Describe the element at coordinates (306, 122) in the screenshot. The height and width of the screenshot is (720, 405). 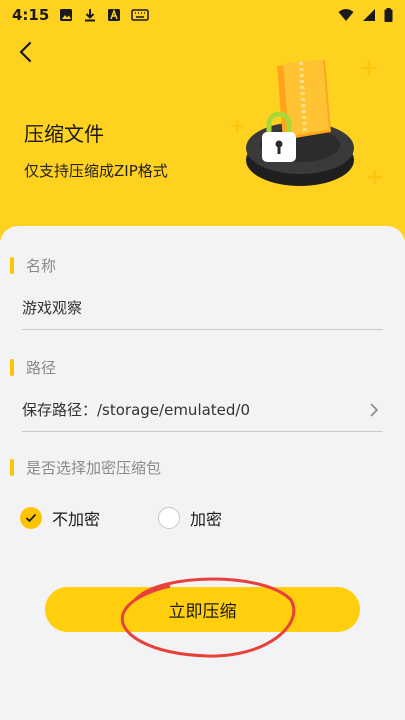
I see `zip-lock-illustration-icon` at that location.